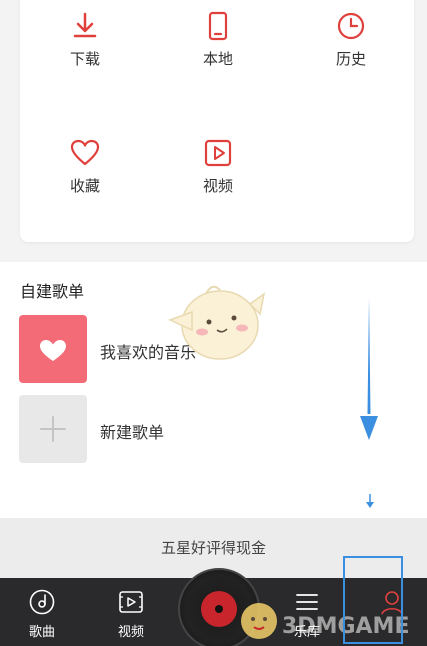 The image size is (427, 646). I want to click on quick-download-label: 下载, so click(84, 59).